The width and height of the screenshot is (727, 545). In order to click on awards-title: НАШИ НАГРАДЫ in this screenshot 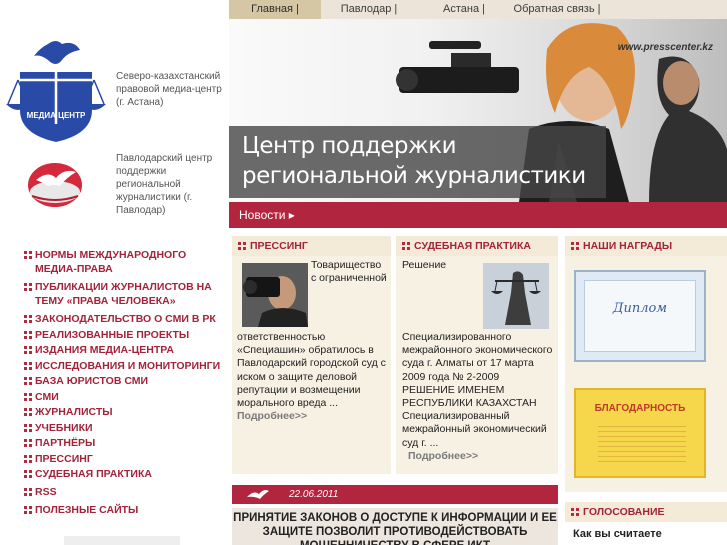, I will do `click(627, 246)`.